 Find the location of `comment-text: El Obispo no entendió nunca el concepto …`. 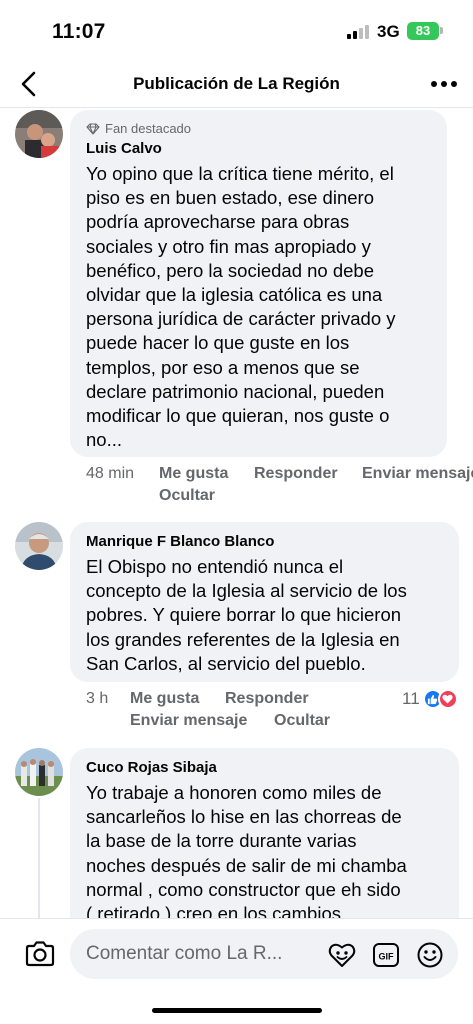

comment-text: El Obispo no entendió nunca el concepto … is located at coordinates (246, 615).